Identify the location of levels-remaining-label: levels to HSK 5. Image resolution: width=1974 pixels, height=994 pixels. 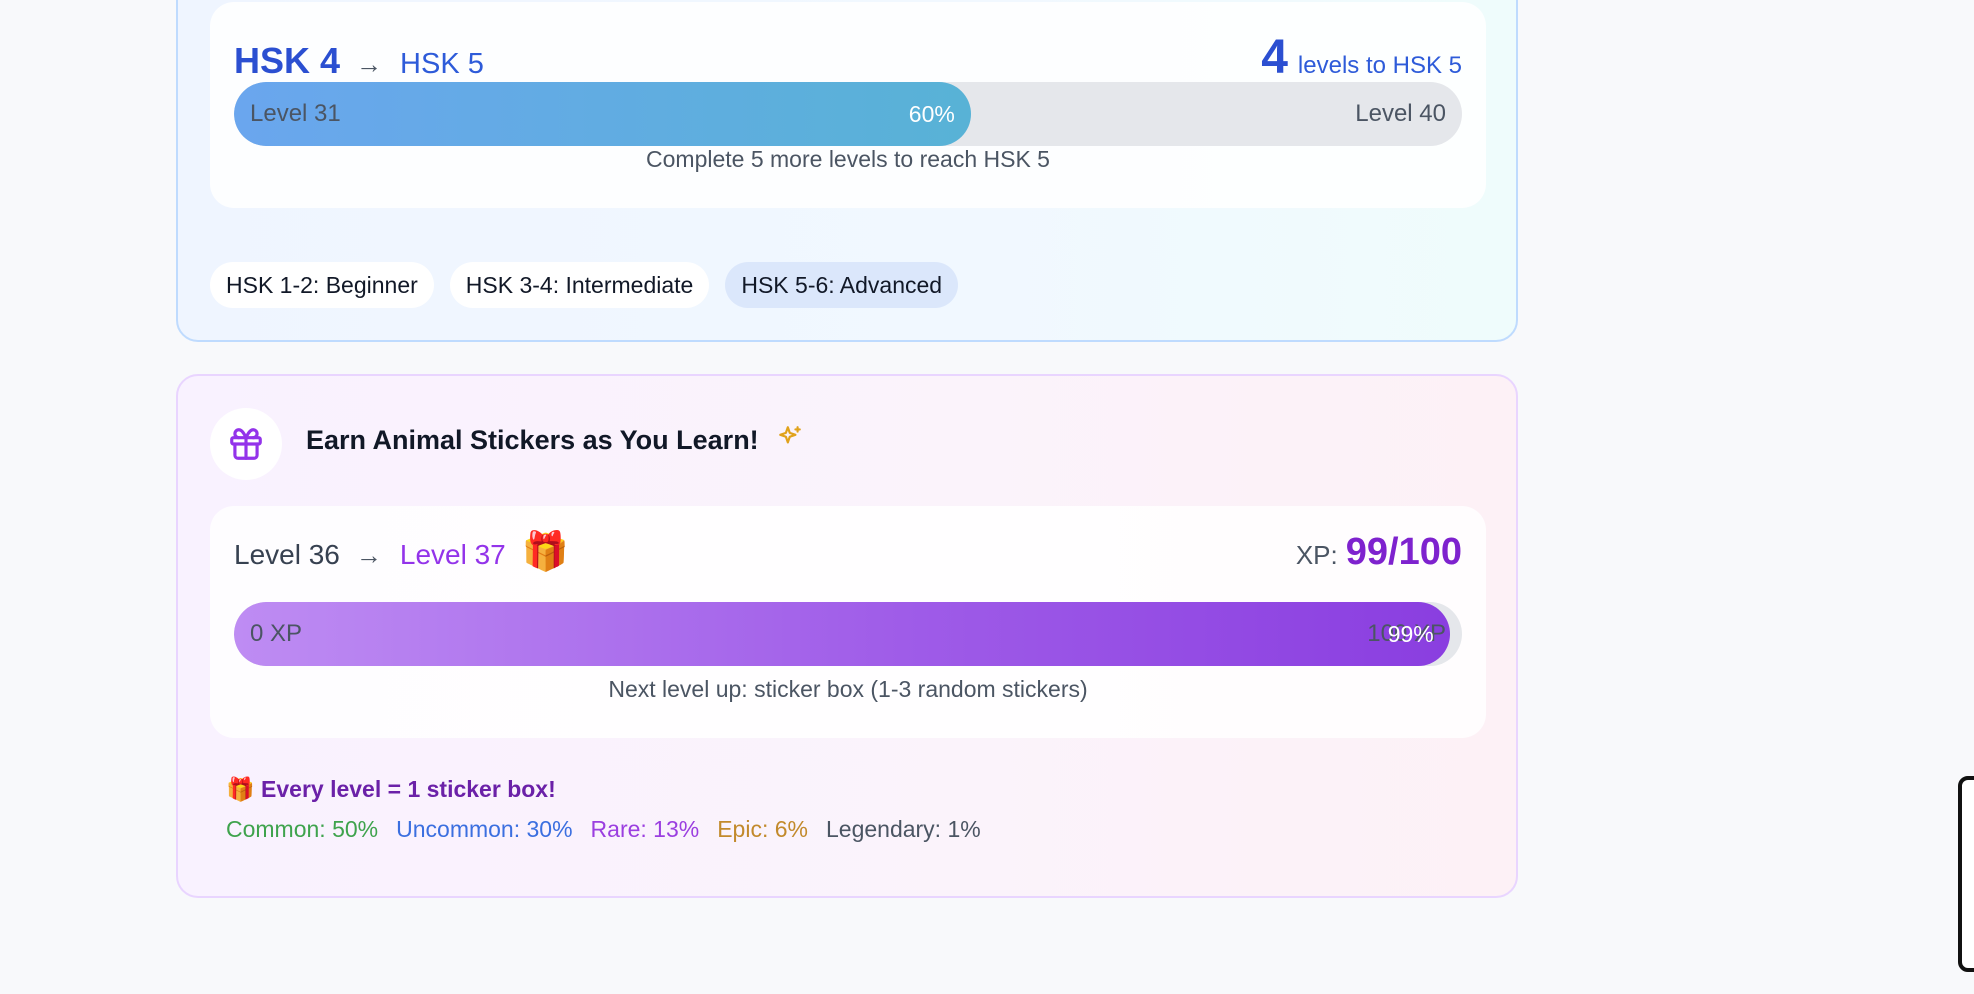
(1379, 65).